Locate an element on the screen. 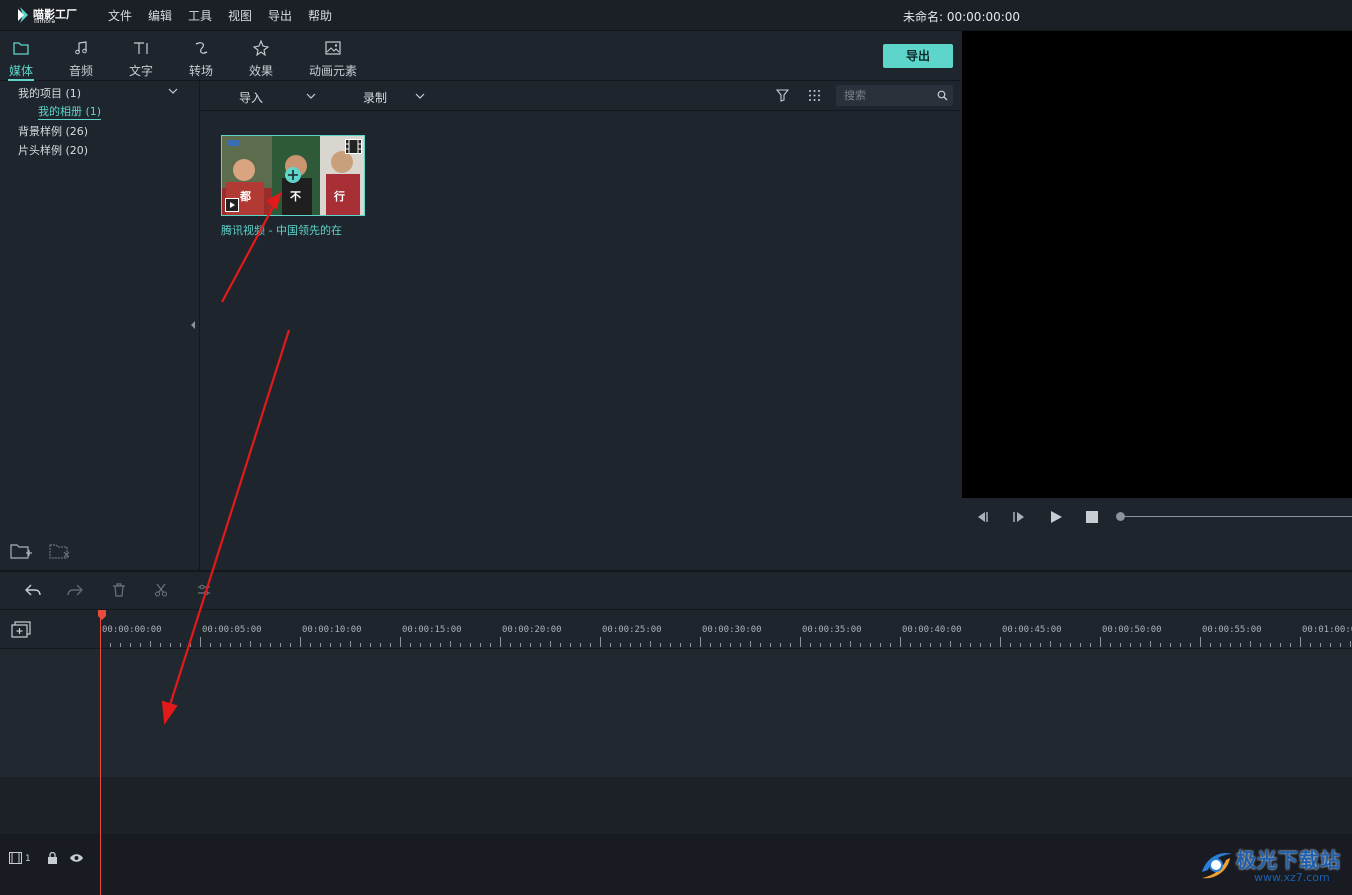 This screenshot has height=895, width=1352. tab-audio: 音频 is located at coordinates (81, 56).